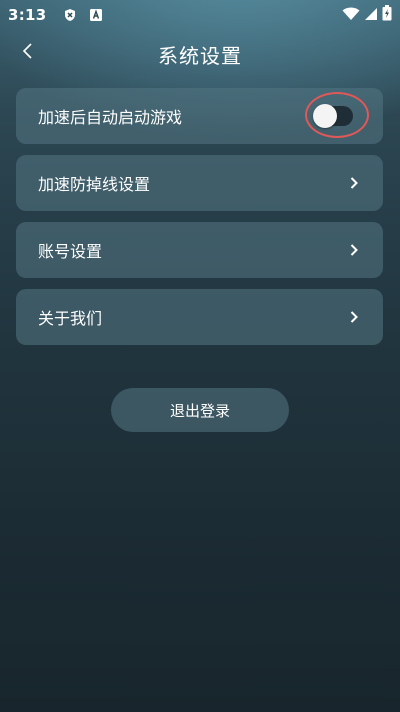 Image resolution: width=400 pixels, height=712 pixels. What do you see at coordinates (199, 116) in the screenshot?
I see `setting-auto-start-game: 加速后自动启动游戏` at bounding box center [199, 116].